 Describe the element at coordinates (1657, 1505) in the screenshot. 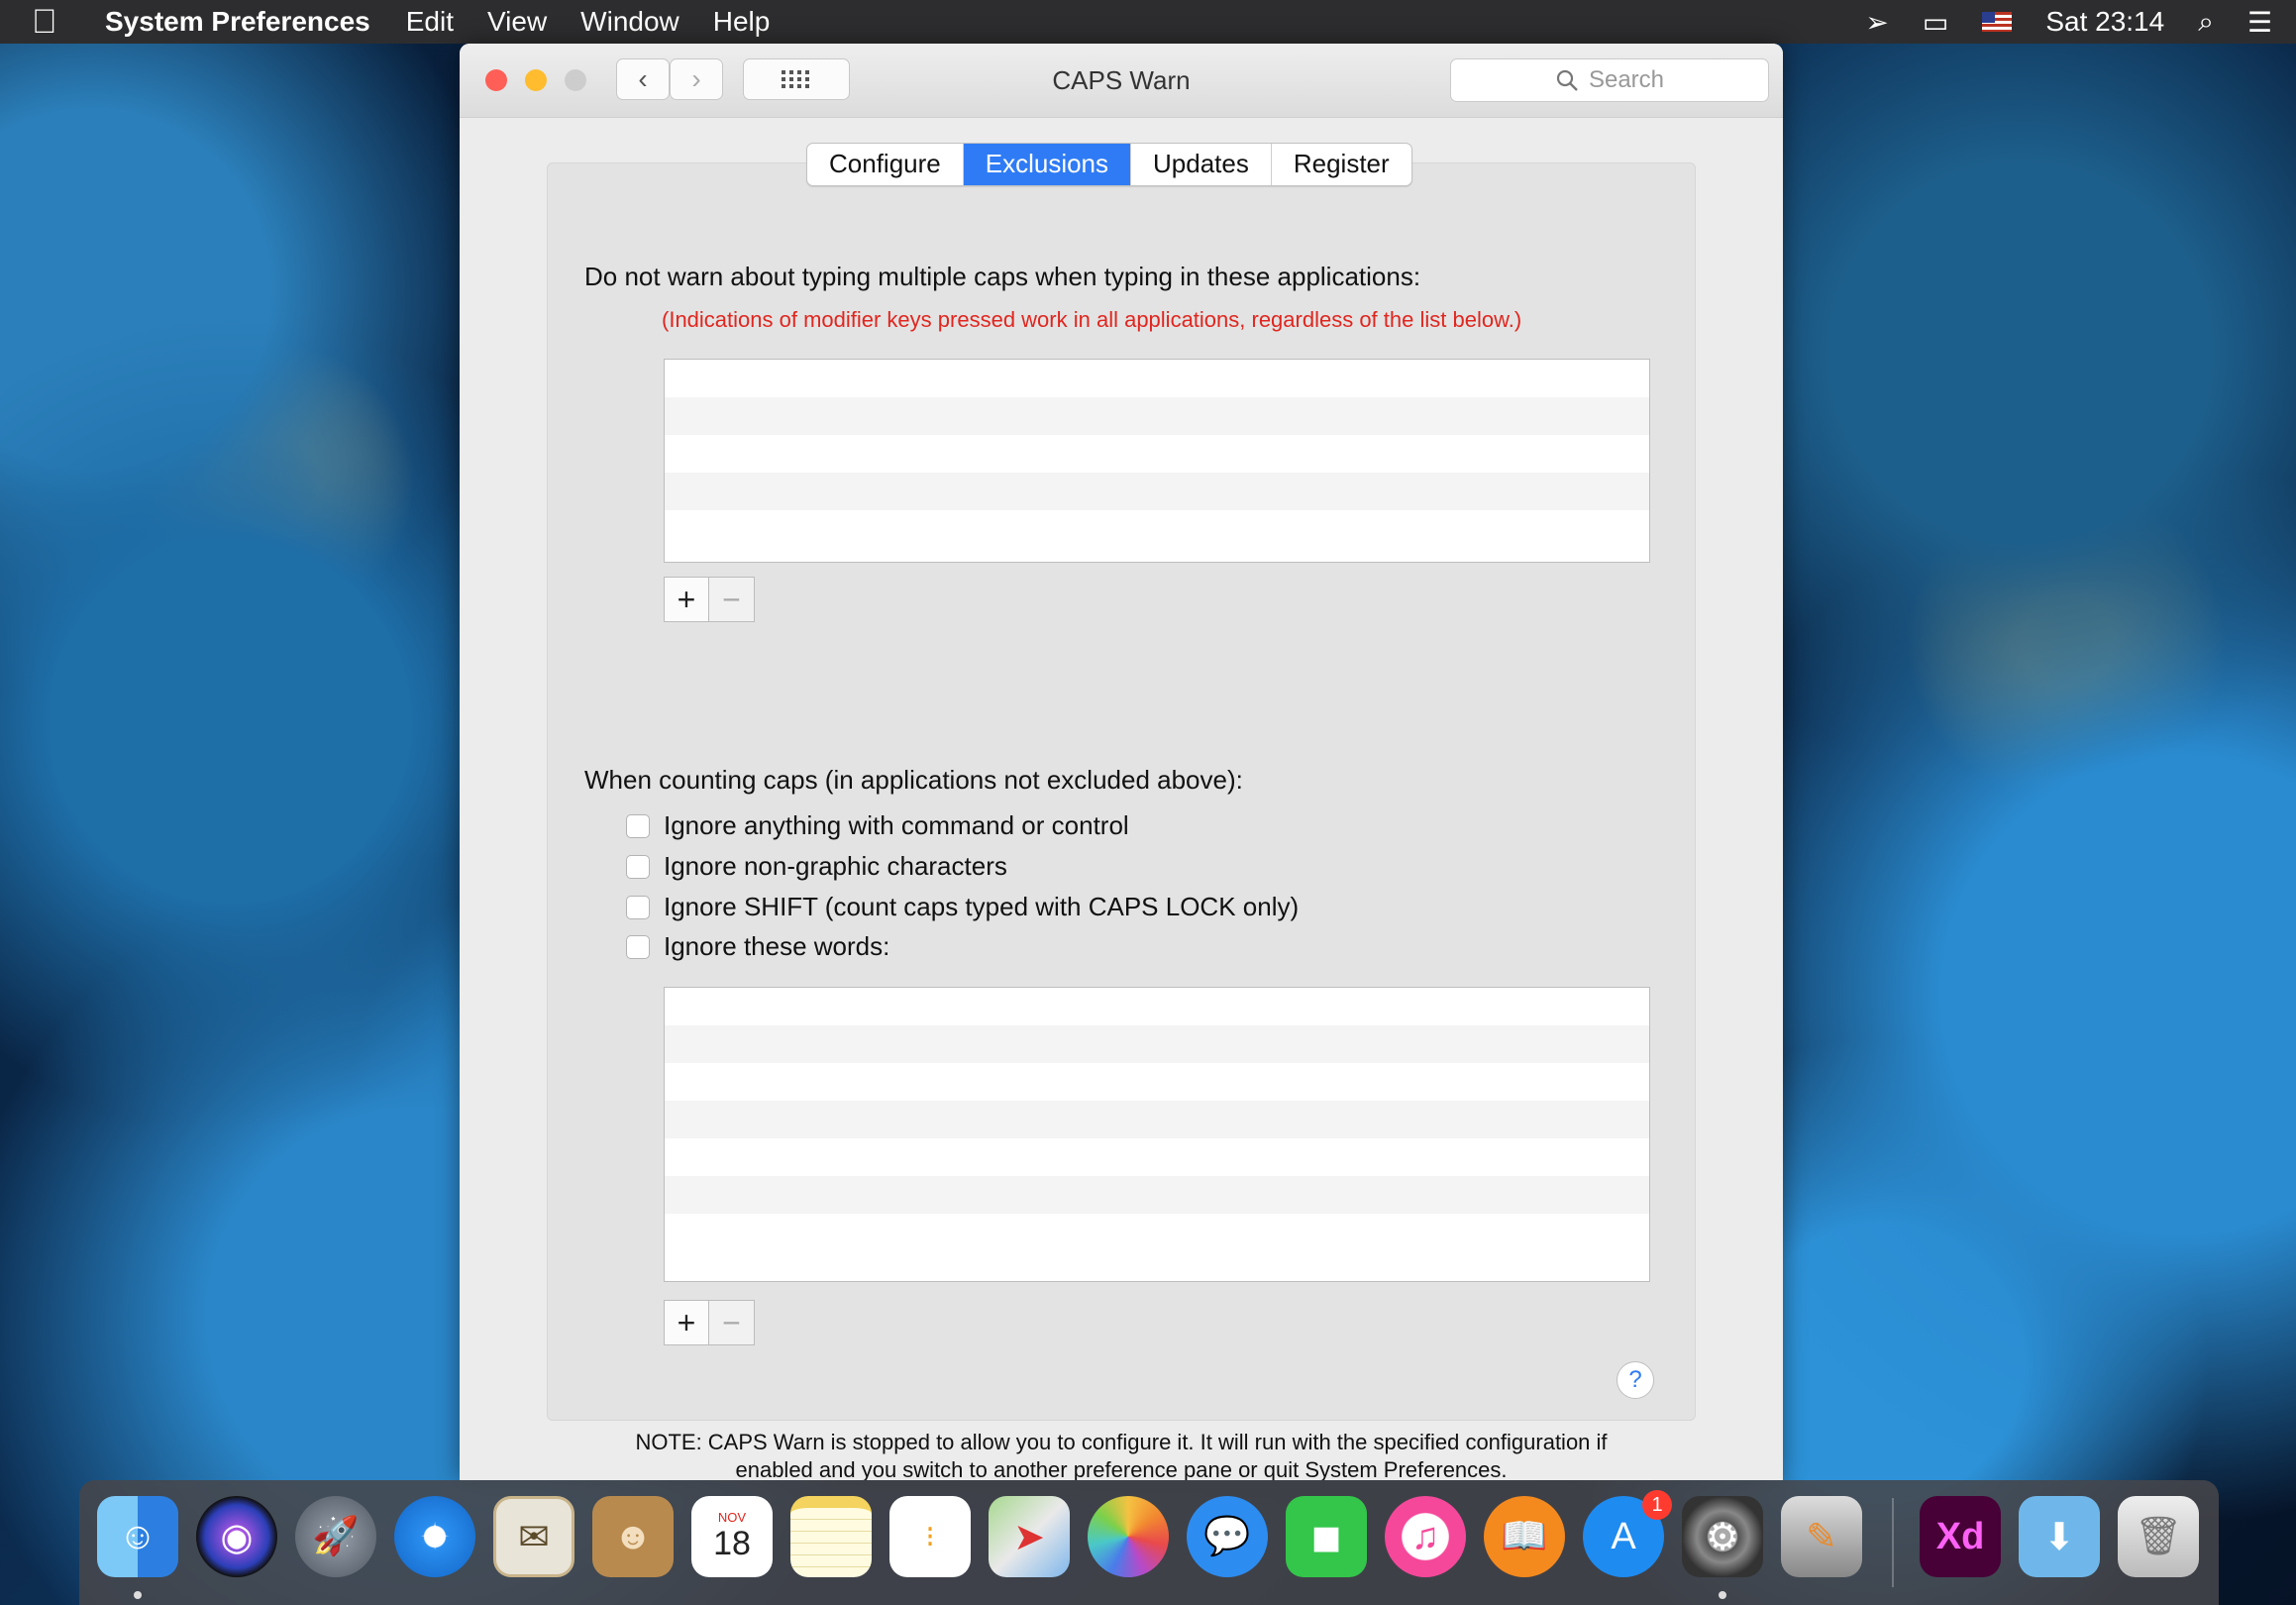

I see `app-store-badge: 1` at that location.